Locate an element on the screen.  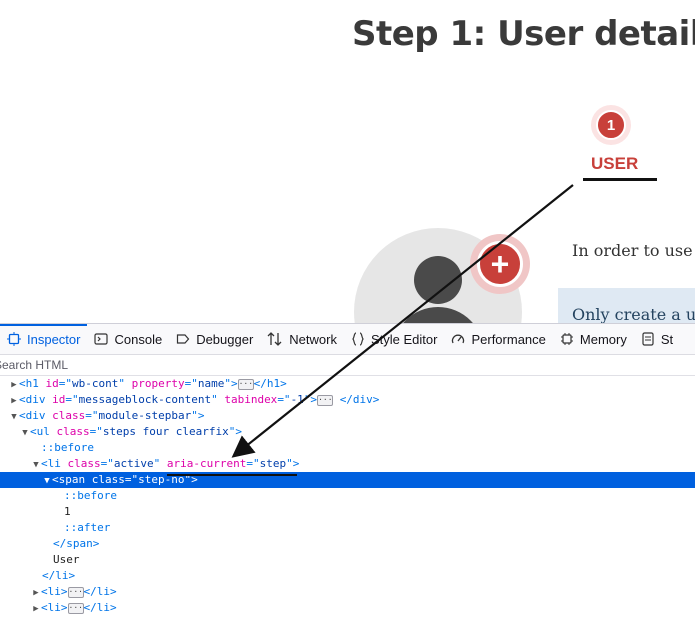
tab-debugger: Debugger is located at coordinates (214, 339).